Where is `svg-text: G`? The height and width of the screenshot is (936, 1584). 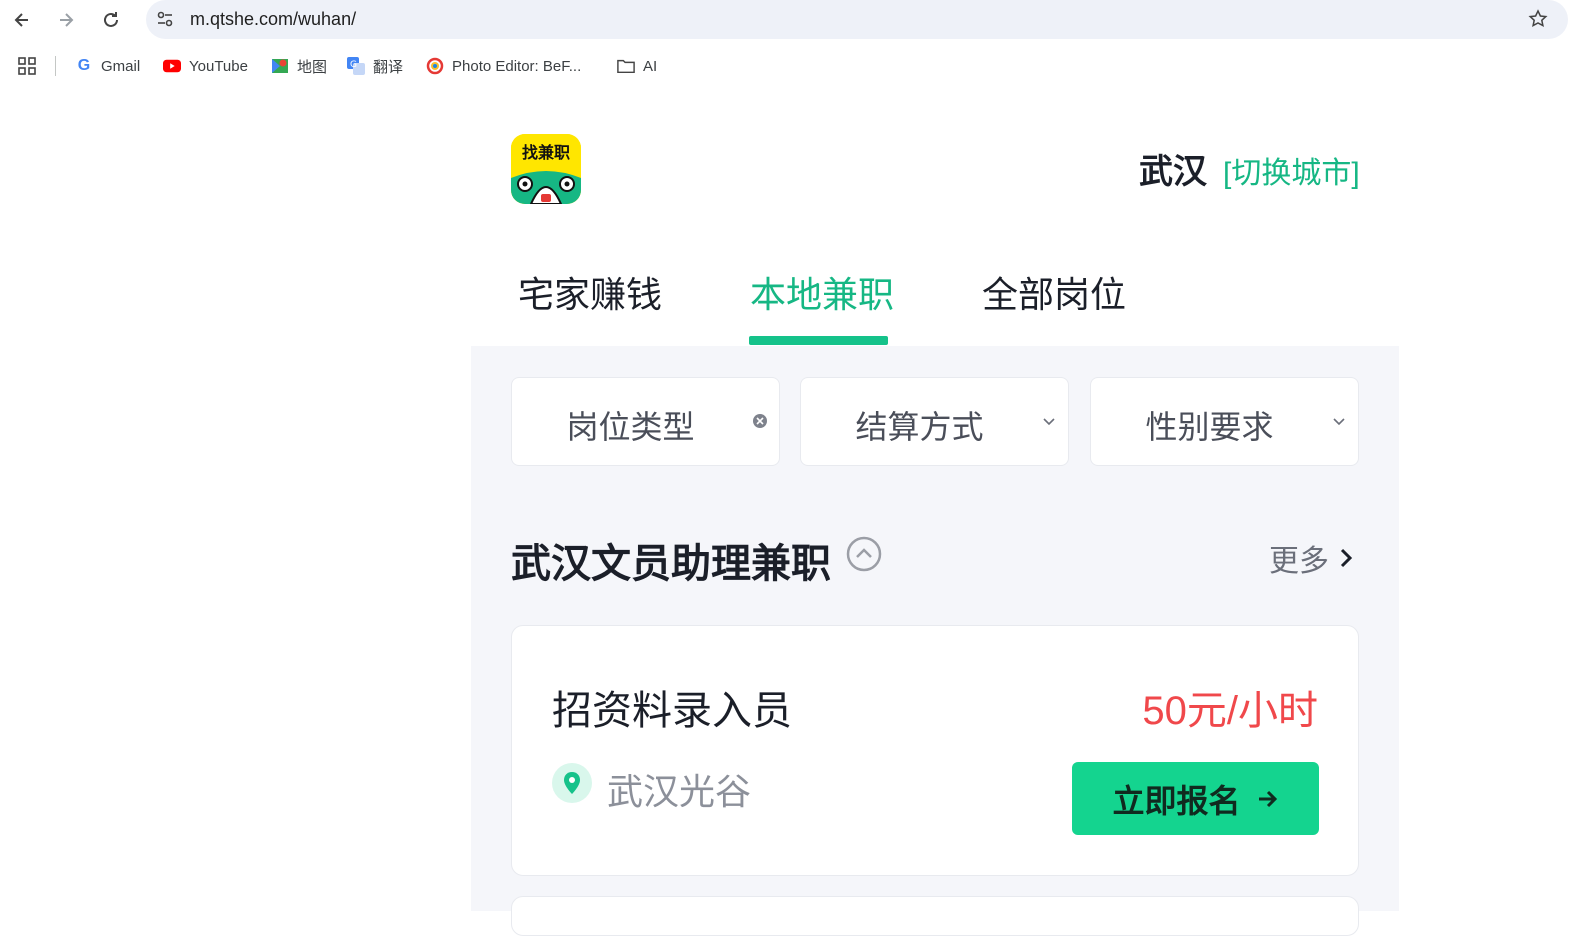
svg-text: G is located at coordinates (353, 65).